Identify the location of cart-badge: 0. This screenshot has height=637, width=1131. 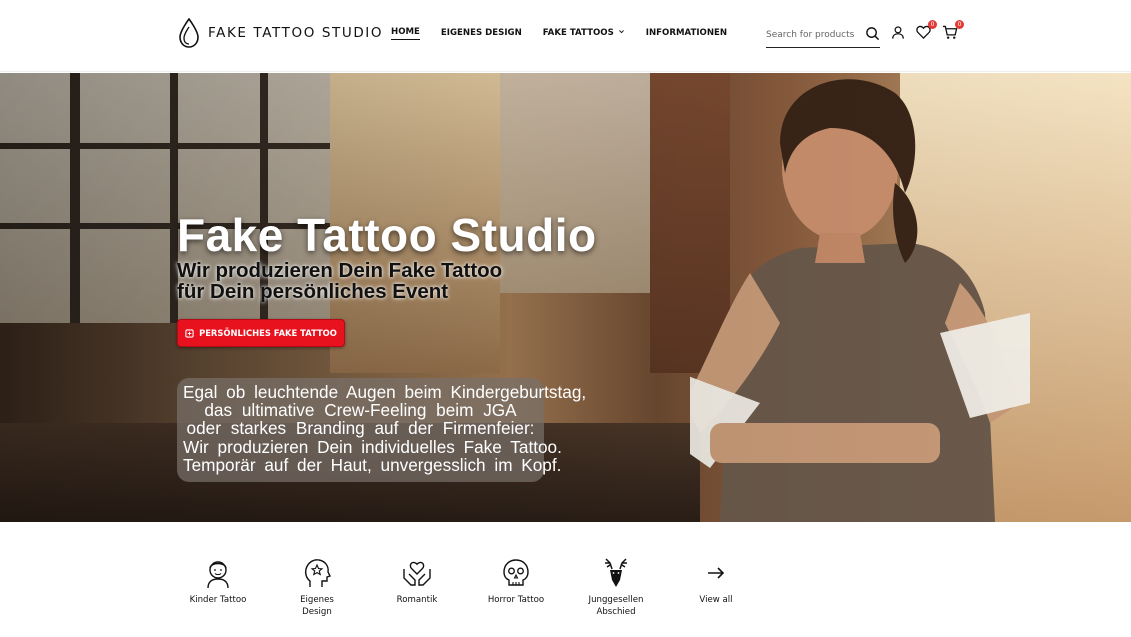
(959, 24).